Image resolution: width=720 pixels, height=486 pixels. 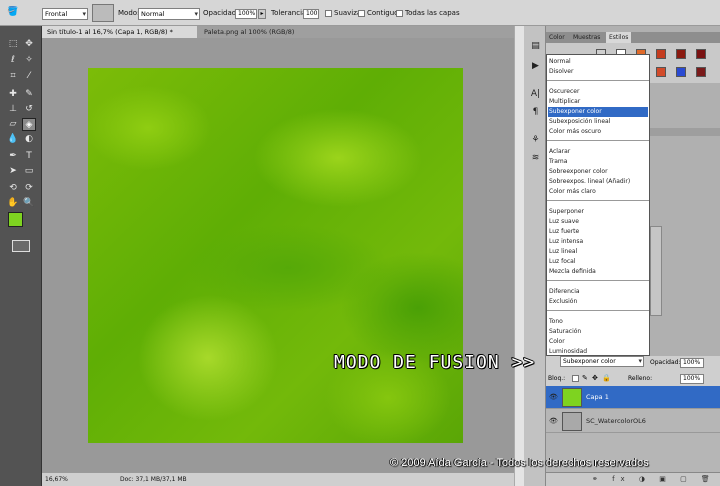 I want to click on tab-color: Color, so click(x=557, y=37).